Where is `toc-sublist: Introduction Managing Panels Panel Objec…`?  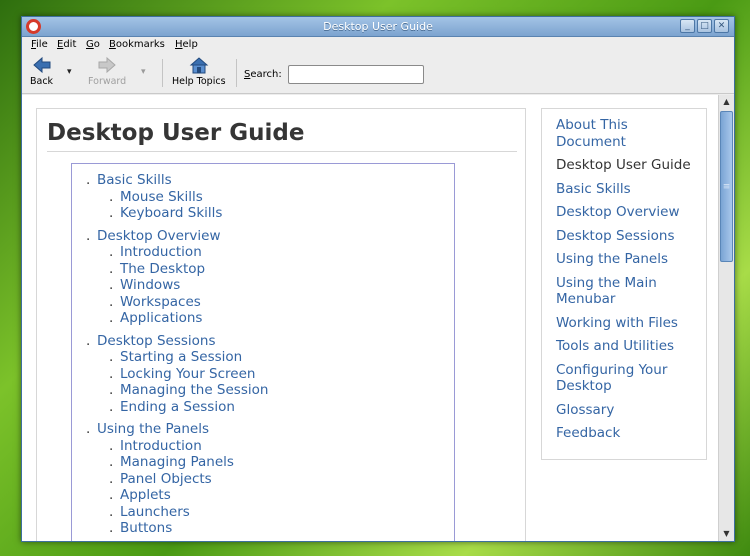 toc-sublist: Introduction Managing Panels Panel Objec… is located at coordinates (177, 487).